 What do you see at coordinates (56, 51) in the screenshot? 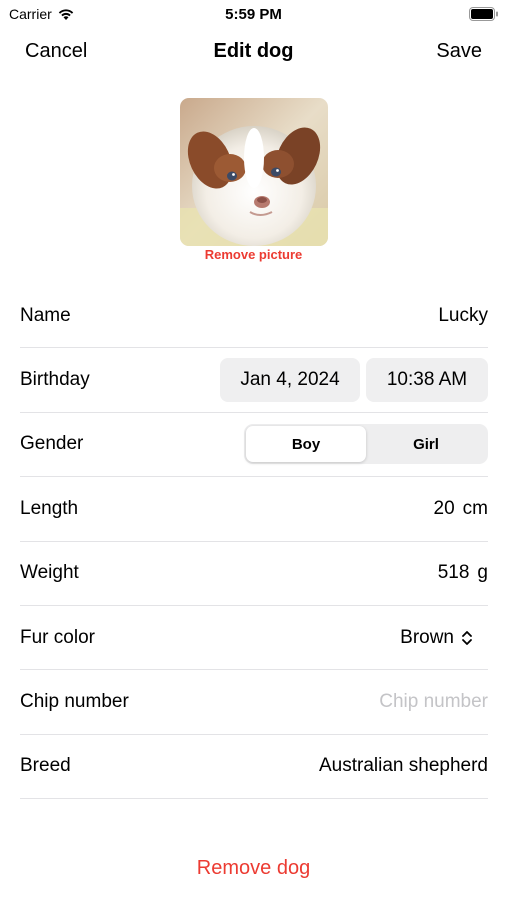
I see `cancel-button: Cancel` at bounding box center [56, 51].